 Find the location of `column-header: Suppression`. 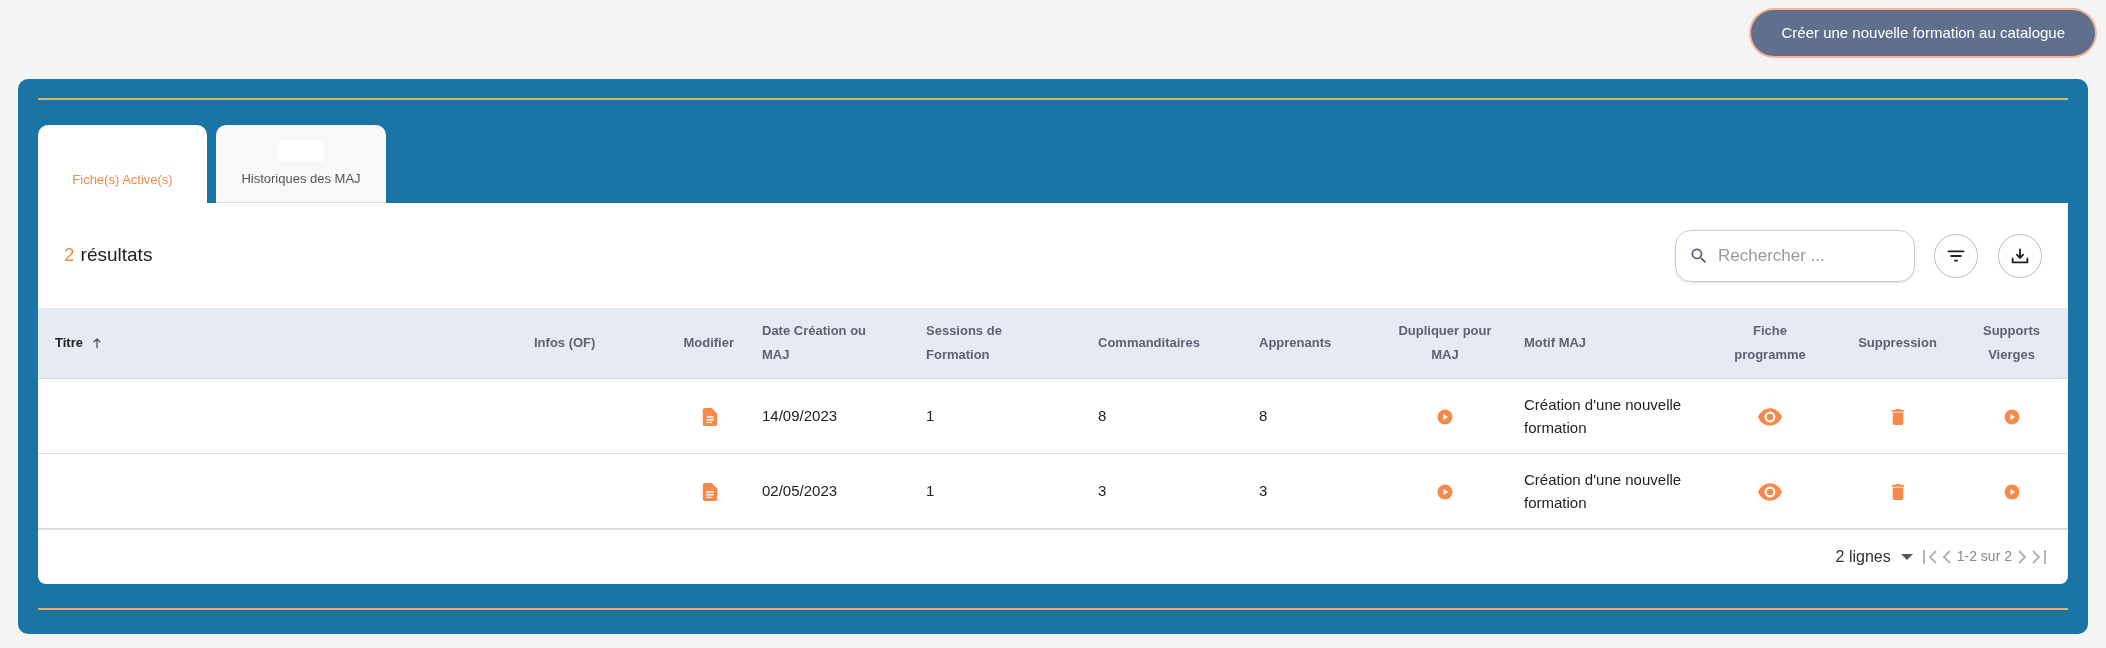

column-header: Suppression is located at coordinates (1897, 343).